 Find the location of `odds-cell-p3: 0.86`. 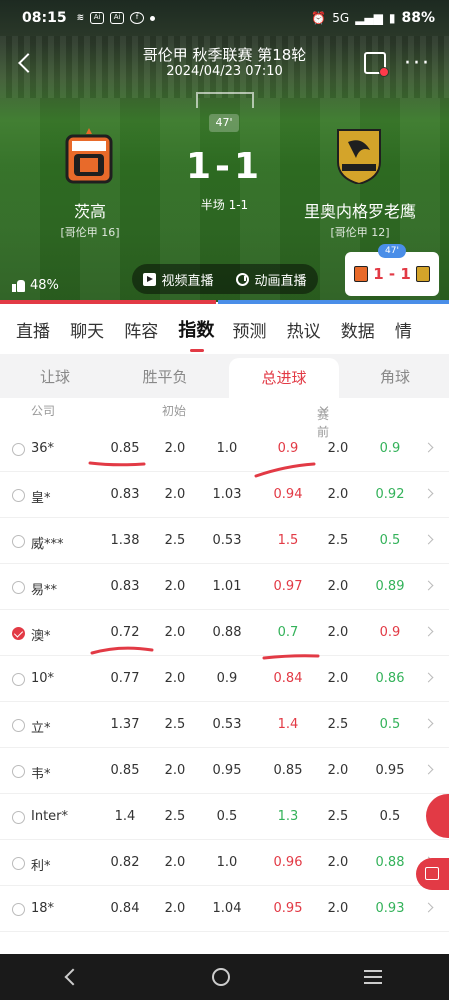

odds-cell-p3: 0.86 is located at coordinates (390, 678).